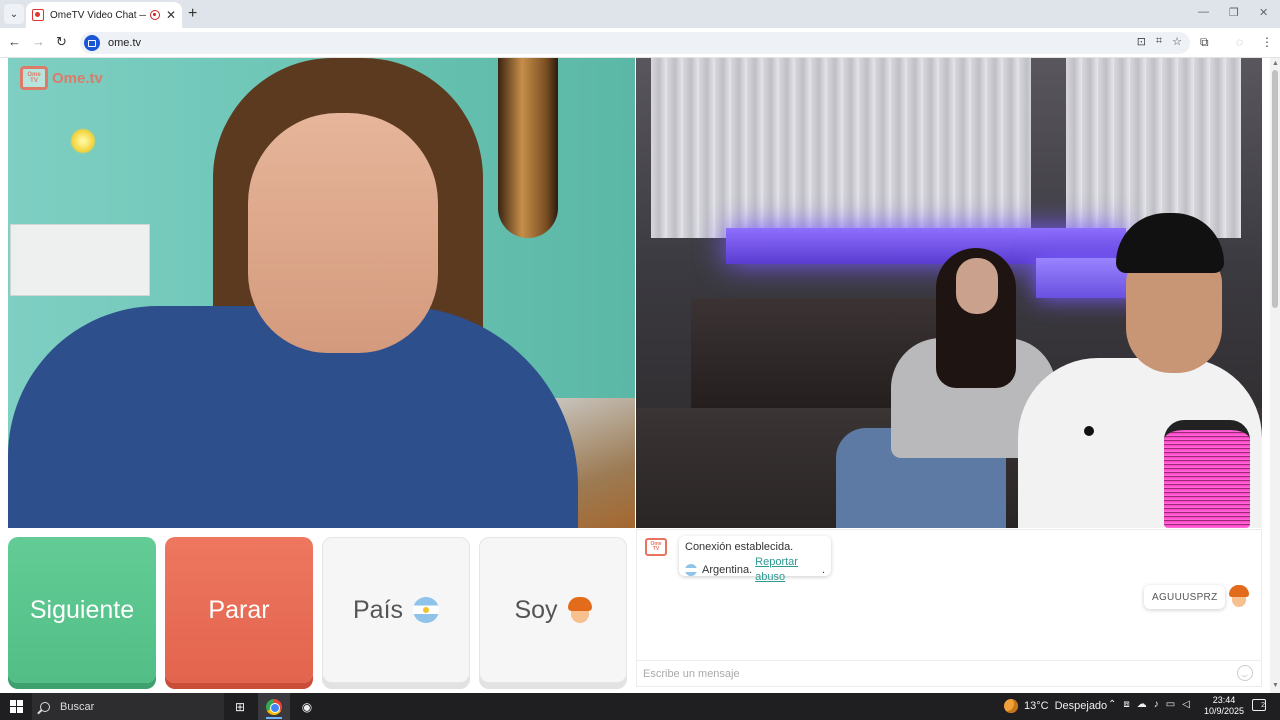 Image resolution: width=1280 pixels, height=720 pixels. What do you see at coordinates (16, 706) in the screenshot?
I see `windows-start-icon` at bounding box center [16, 706].